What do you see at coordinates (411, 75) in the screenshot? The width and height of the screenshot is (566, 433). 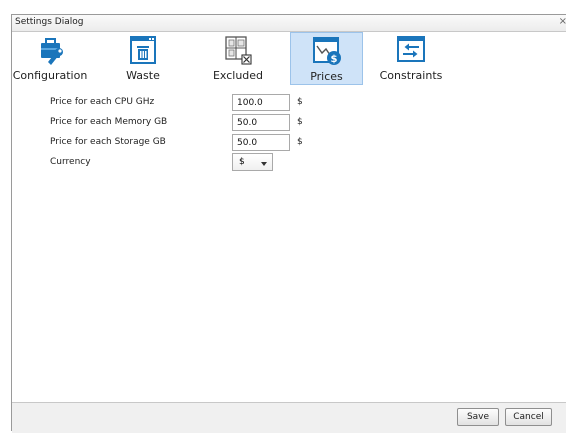 I see `tab-constraints-label: Constraints` at bounding box center [411, 75].